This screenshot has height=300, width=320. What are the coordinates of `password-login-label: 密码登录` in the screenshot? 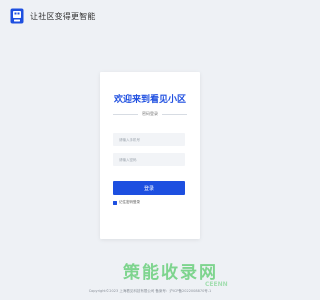 It's located at (150, 113).